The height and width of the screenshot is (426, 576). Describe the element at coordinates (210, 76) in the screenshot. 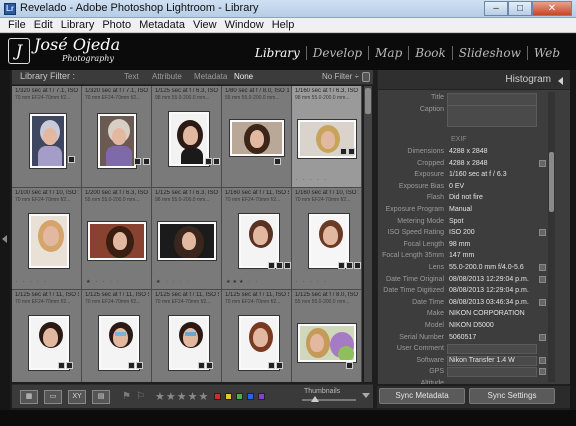

I see `filter-metadata: Metadata` at that location.